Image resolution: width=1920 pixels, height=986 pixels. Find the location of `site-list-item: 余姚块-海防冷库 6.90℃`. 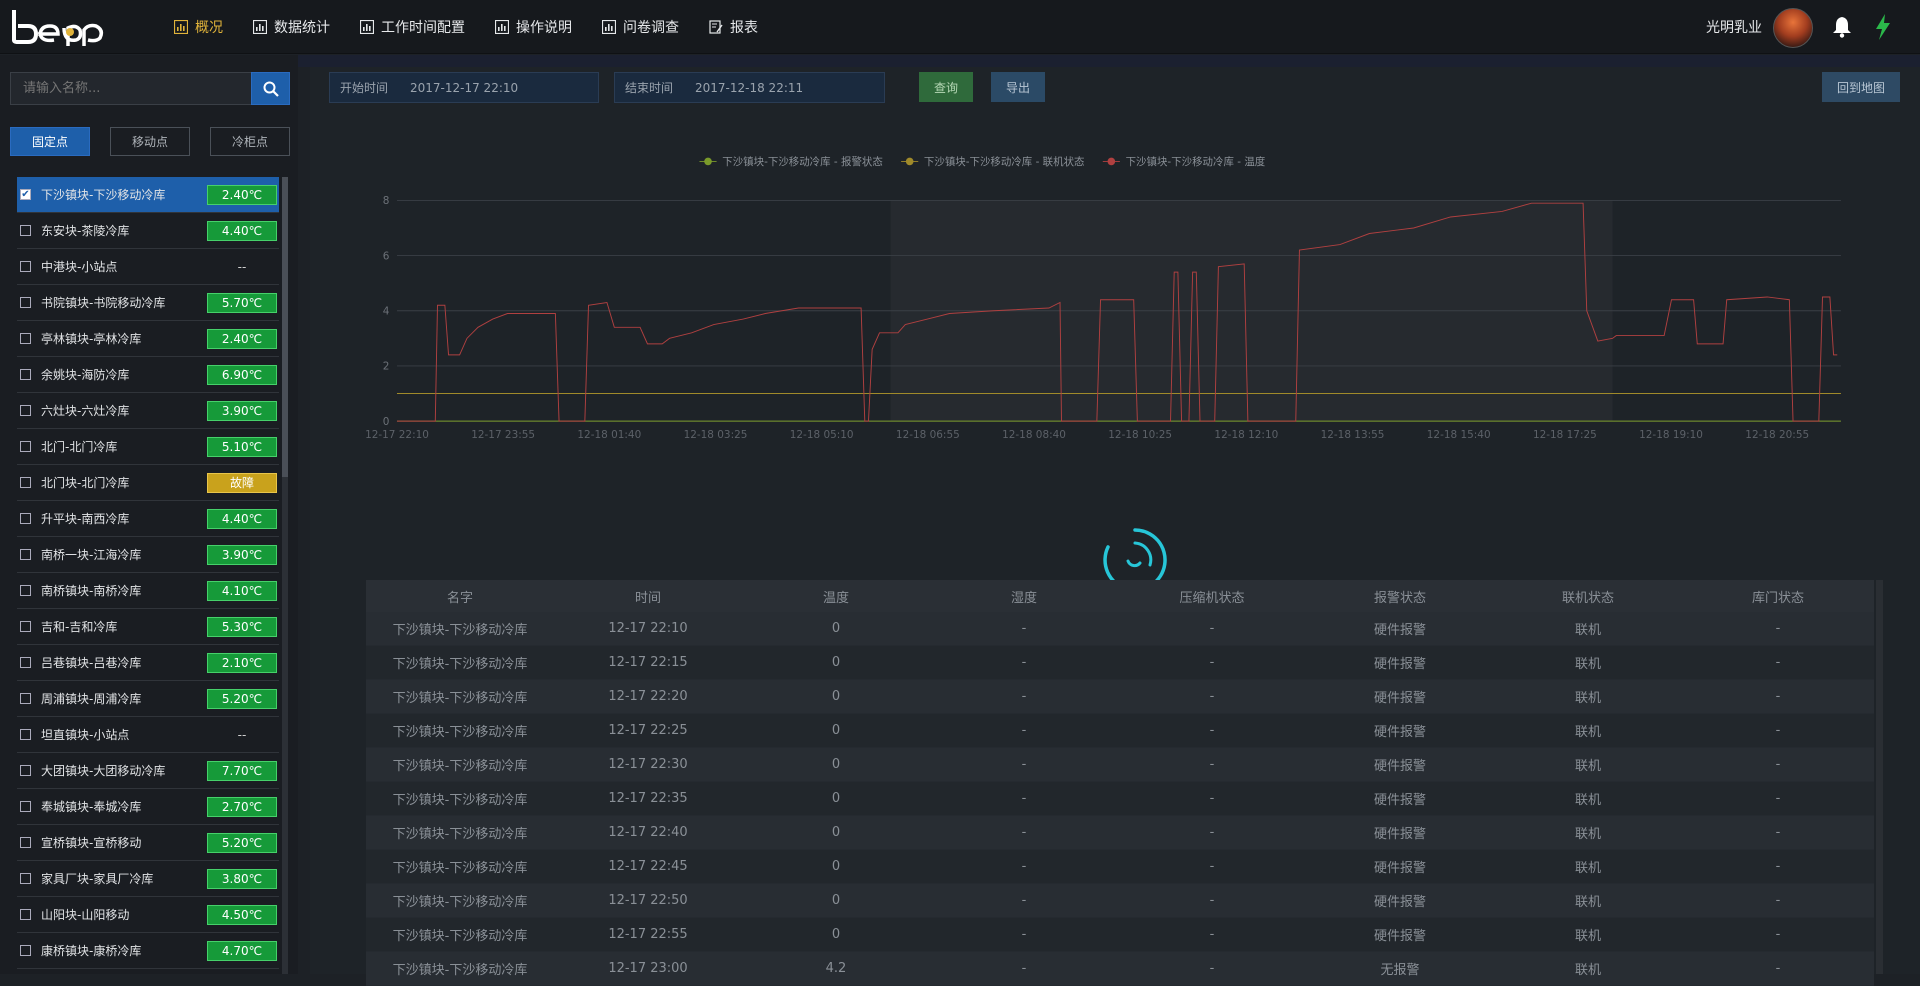

site-list-item: 余姚块-海防冷库 6.90℃ is located at coordinates (148, 375).